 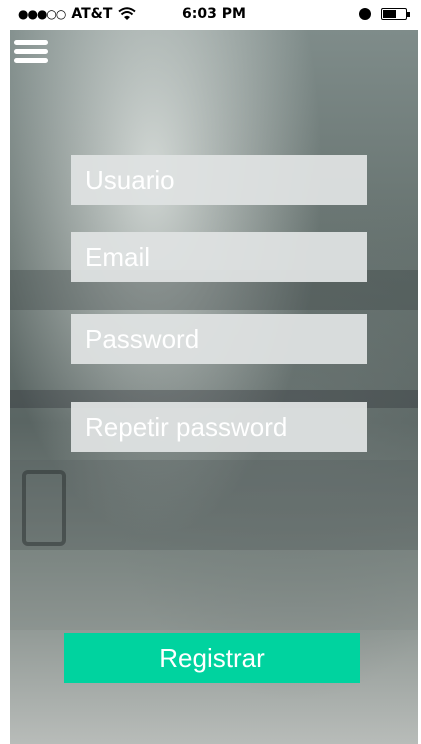 I want to click on carrier-name: AT&T, so click(x=92, y=14).